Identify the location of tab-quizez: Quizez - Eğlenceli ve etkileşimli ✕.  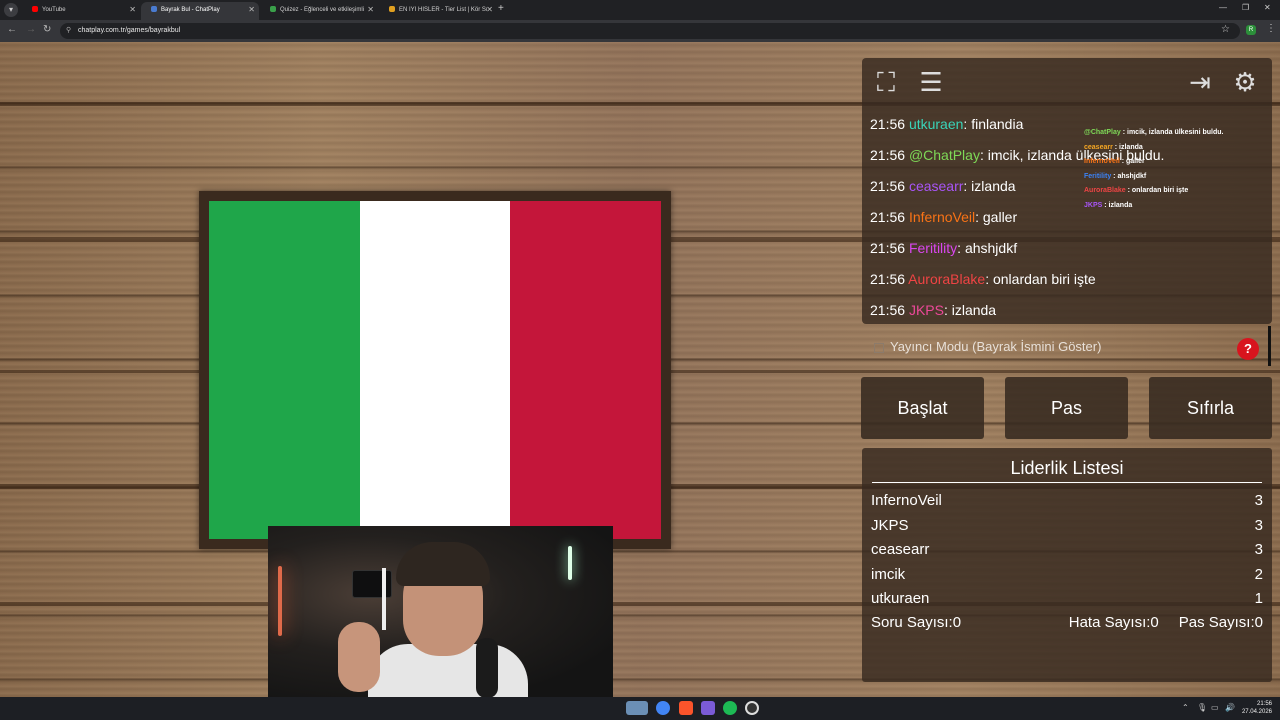
(319, 11).